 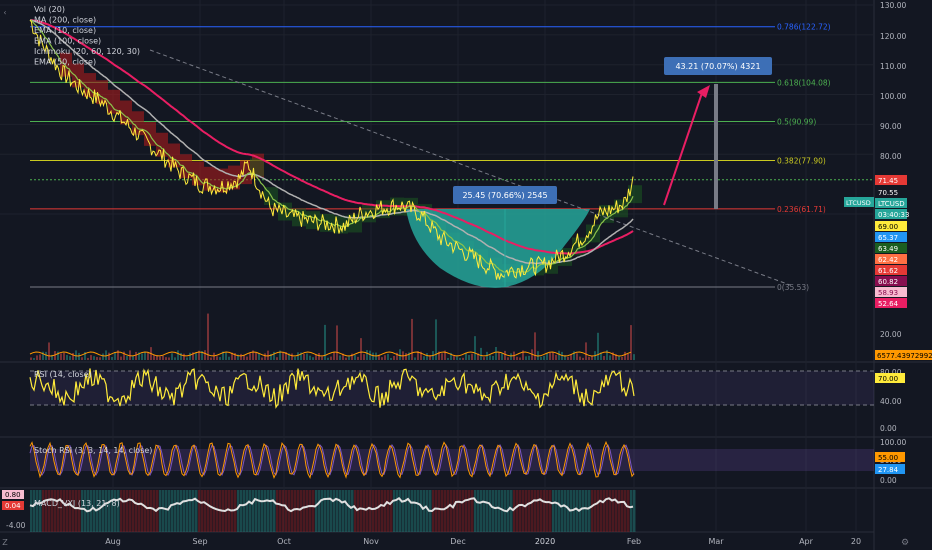 What do you see at coordinates (5, 543) in the screenshot?
I see `zoom-icon: Z` at bounding box center [5, 543].